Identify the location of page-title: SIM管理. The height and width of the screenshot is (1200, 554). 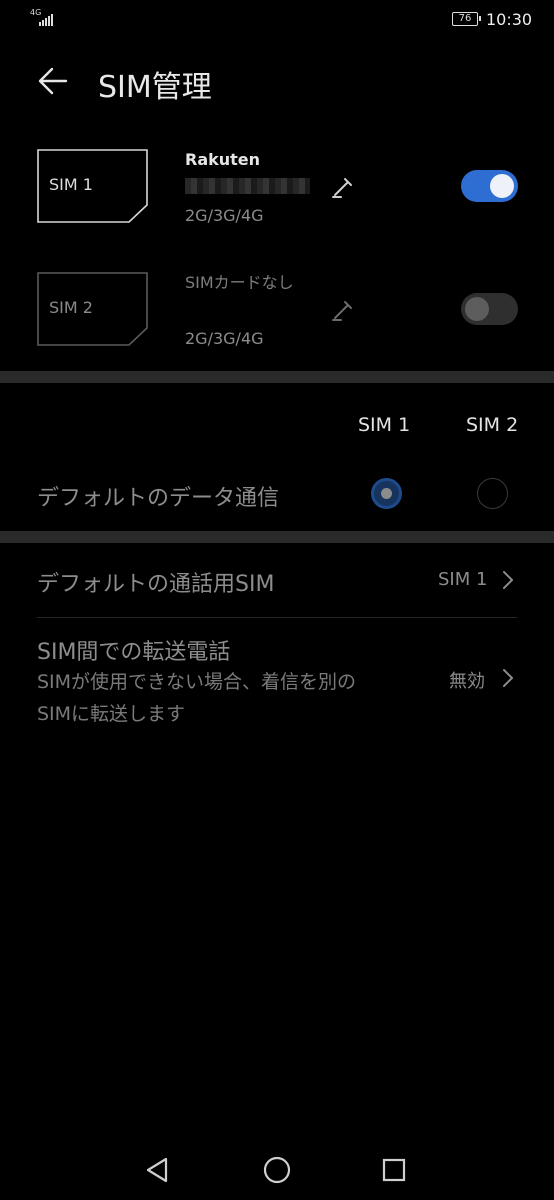
(155, 87).